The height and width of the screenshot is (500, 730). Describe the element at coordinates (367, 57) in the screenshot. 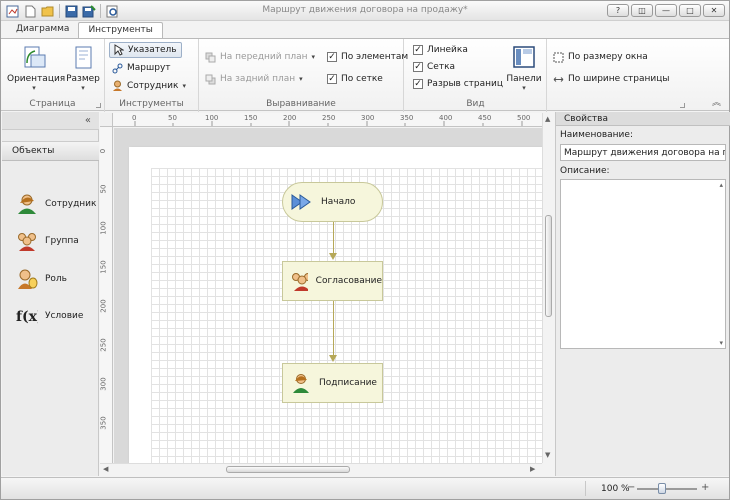

I see `align-by-elements-checkbox: ✓ По элементам` at that location.